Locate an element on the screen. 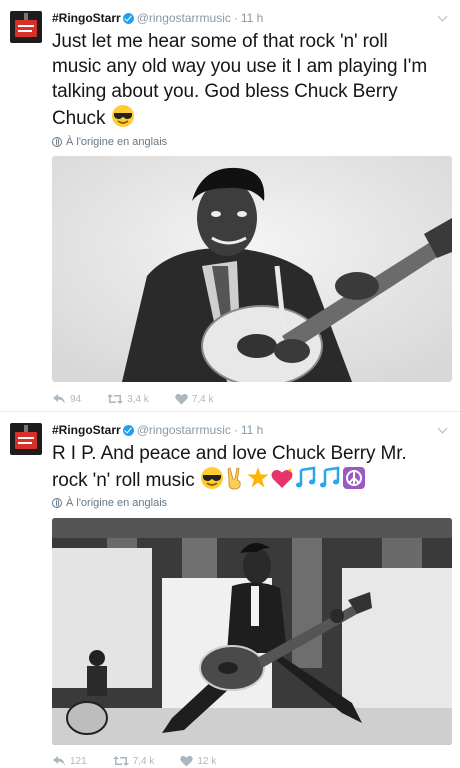  peace-symbol-icon is located at coordinates (353, 478).